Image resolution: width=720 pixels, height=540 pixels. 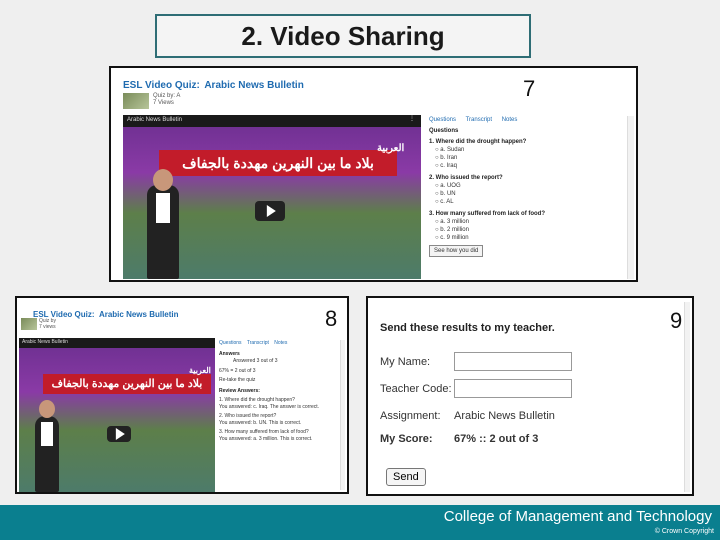 What do you see at coordinates (529, 194) in the screenshot?
I see `answer-option: b. UN` at bounding box center [529, 194].